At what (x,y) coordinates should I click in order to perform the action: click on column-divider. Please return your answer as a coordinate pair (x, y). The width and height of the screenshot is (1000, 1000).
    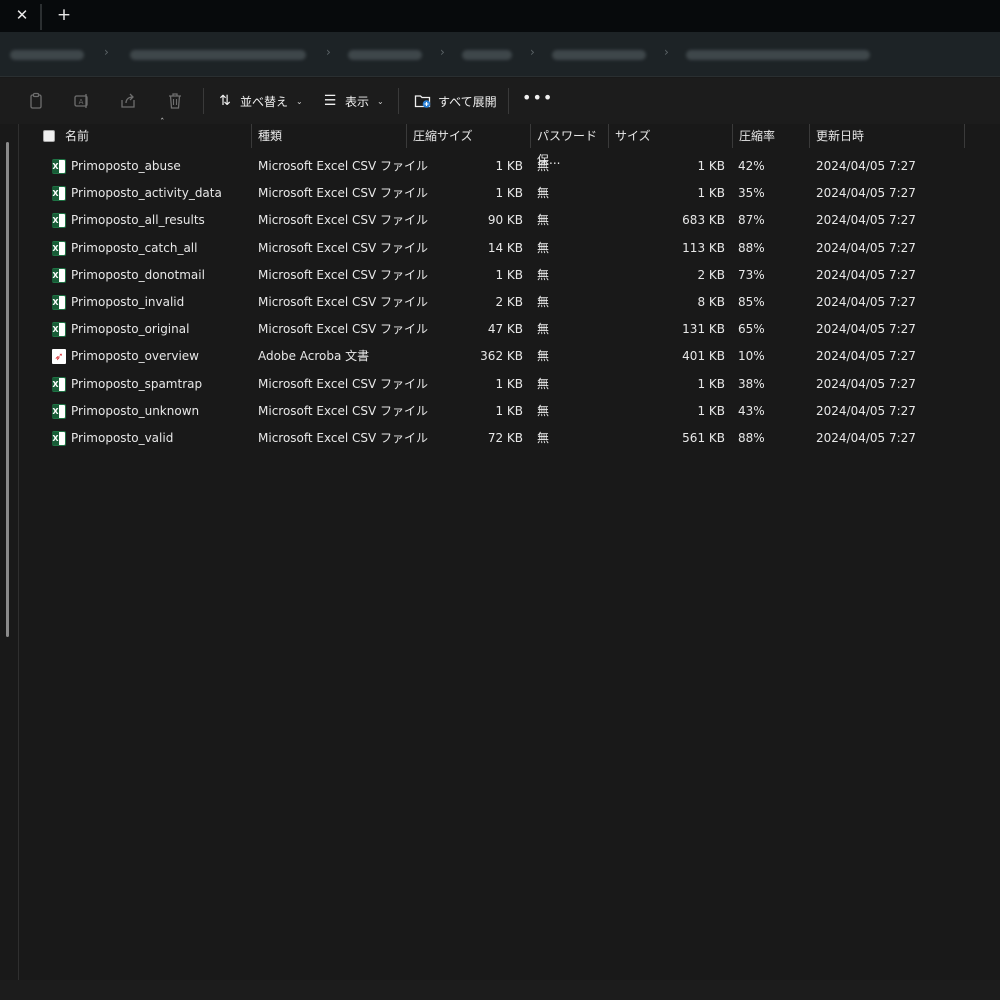
    Looking at the image, I should click on (964, 136).